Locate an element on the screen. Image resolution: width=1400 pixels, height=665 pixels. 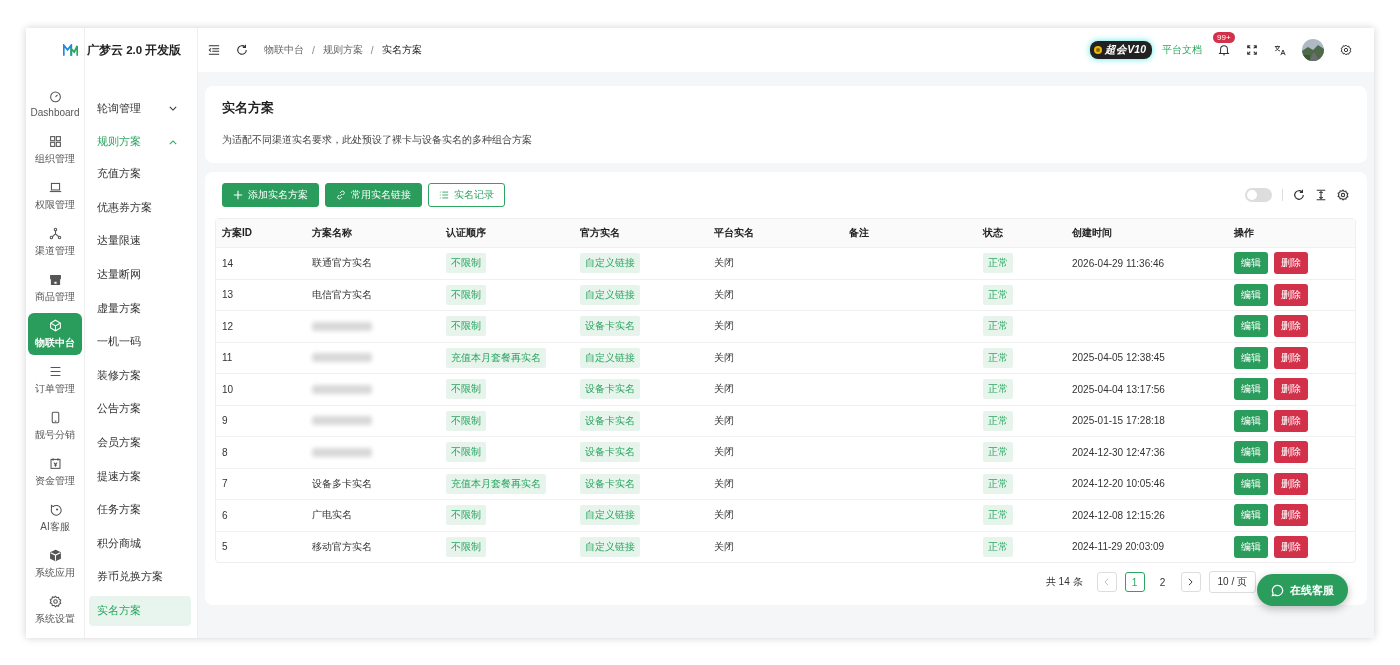
menu-item: 券币兑换方案 is located at coordinates (140, 577).